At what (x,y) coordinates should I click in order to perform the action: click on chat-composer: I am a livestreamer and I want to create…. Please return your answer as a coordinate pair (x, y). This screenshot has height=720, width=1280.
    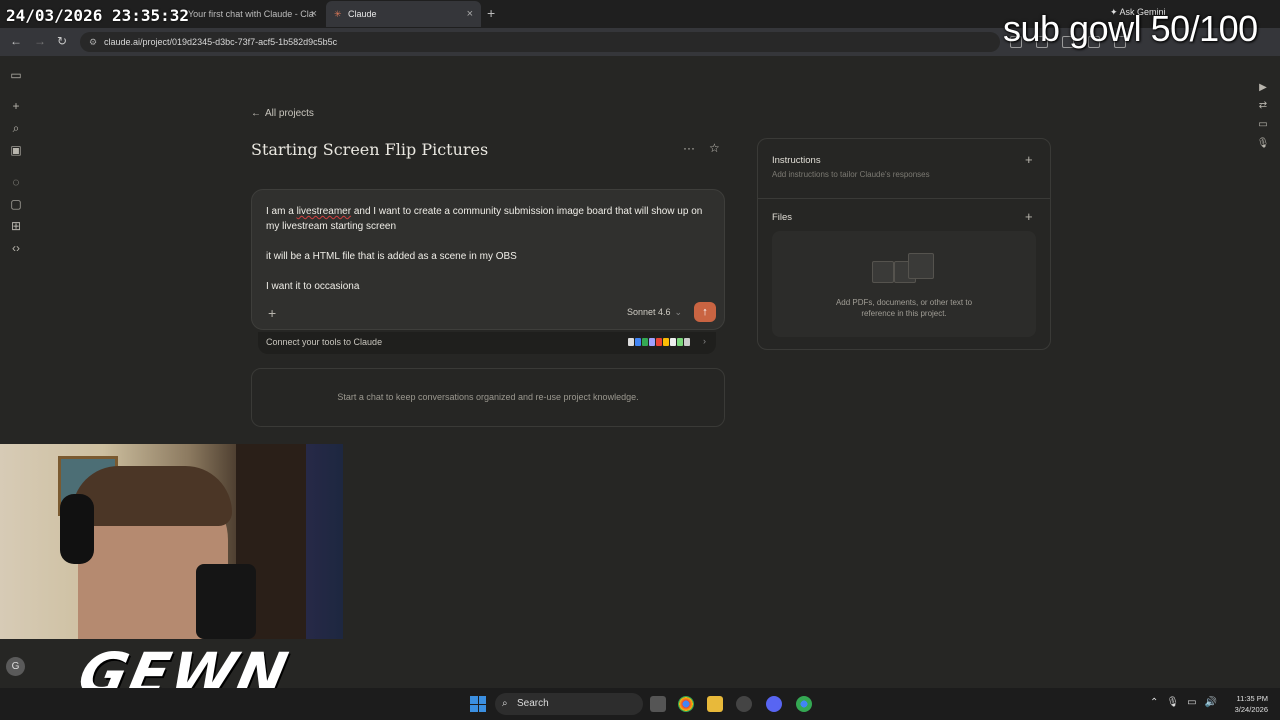
    Looking at the image, I should click on (488, 259).